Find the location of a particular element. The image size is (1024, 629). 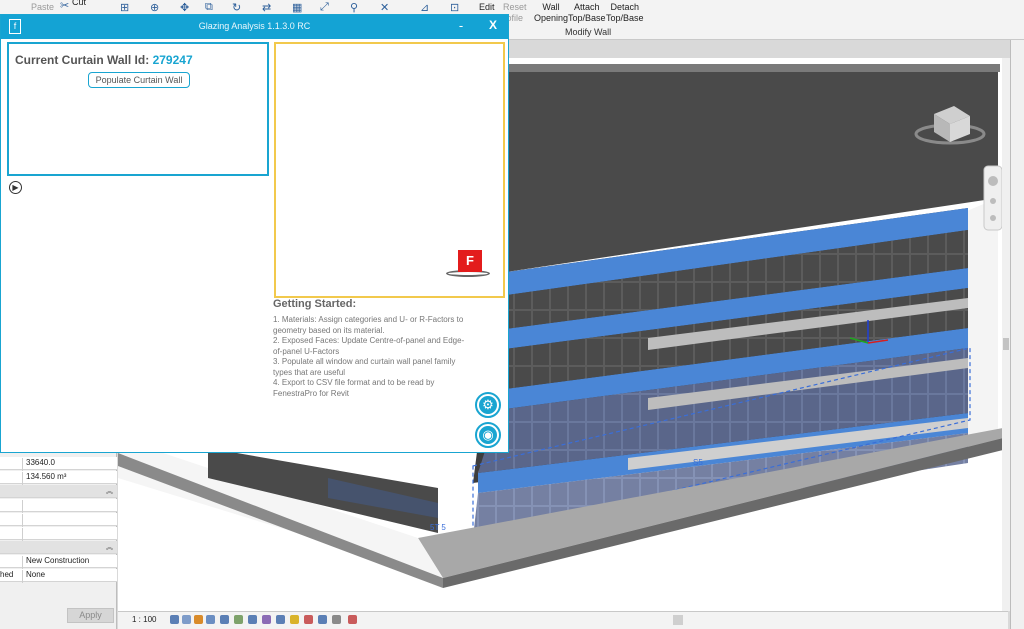

close-button: X is located at coordinates (493, 26).